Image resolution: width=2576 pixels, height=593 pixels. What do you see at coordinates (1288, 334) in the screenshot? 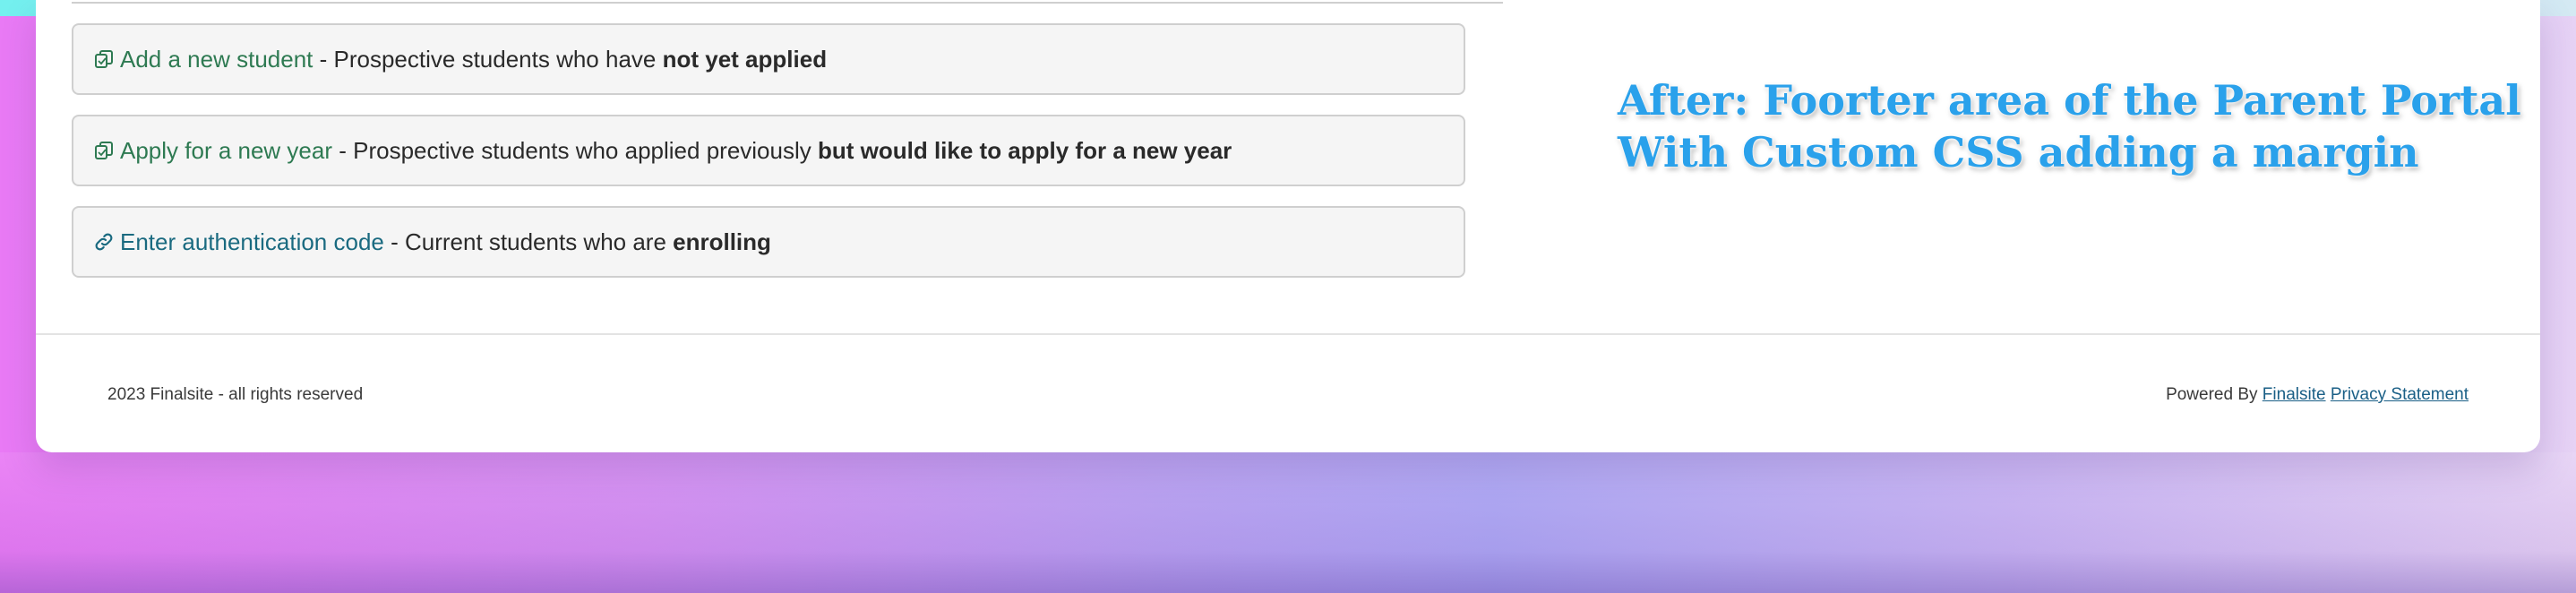
I see `footer-divider` at bounding box center [1288, 334].